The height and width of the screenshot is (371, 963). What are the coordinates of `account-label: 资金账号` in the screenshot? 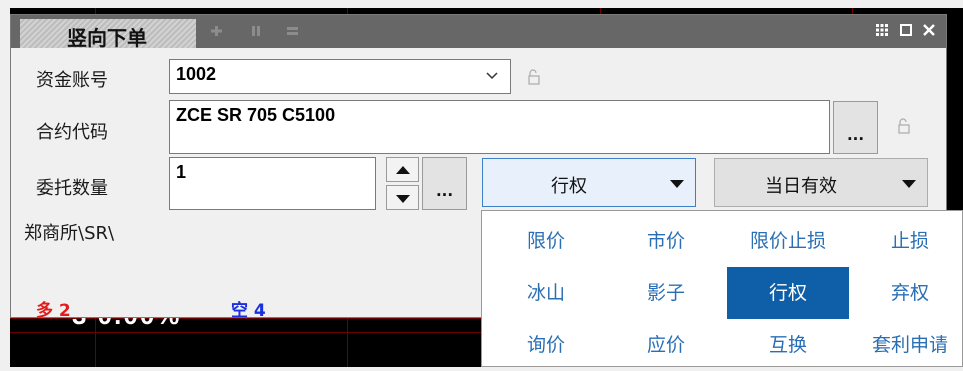 It's located at (72, 80).